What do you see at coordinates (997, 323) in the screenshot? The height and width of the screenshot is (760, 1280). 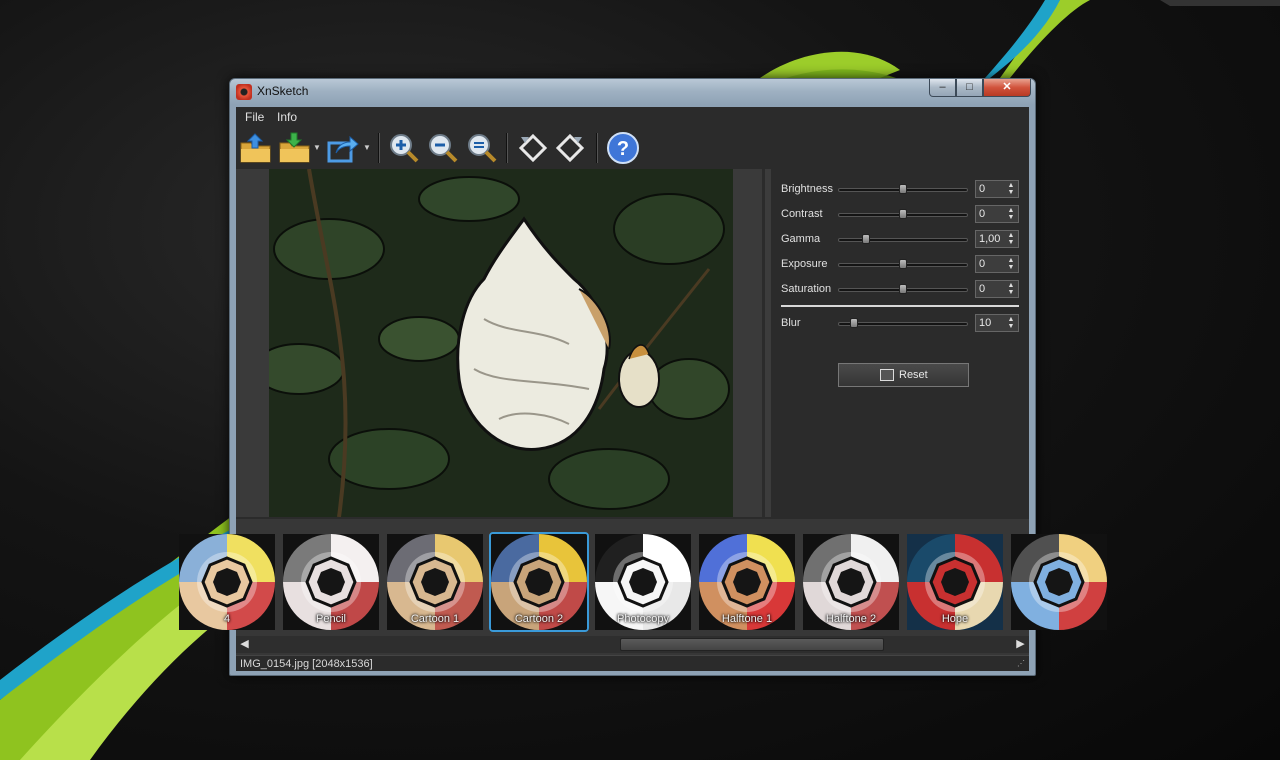 I see `blur-spinbox: 10 ▲ ▼` at bounding box center [997, 323].